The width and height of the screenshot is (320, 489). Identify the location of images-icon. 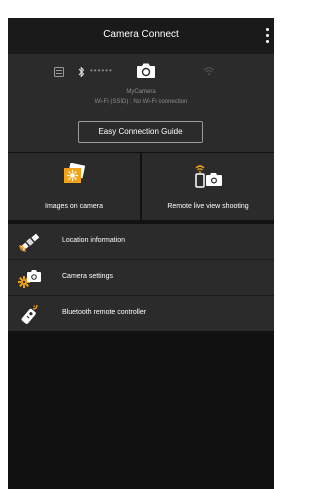
(75, 173).